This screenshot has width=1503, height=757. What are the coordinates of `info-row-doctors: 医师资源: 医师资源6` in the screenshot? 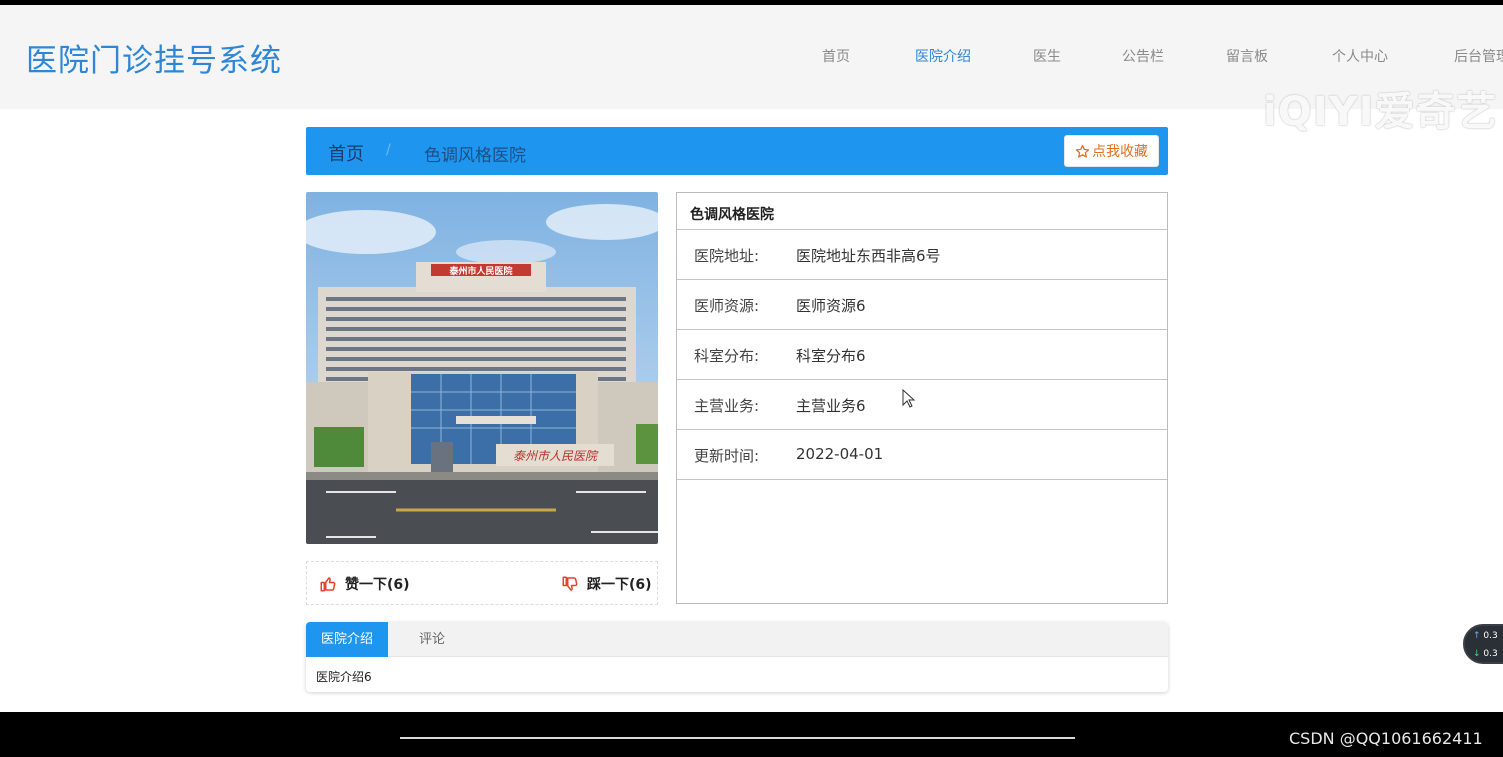 It's located at (922, 304).